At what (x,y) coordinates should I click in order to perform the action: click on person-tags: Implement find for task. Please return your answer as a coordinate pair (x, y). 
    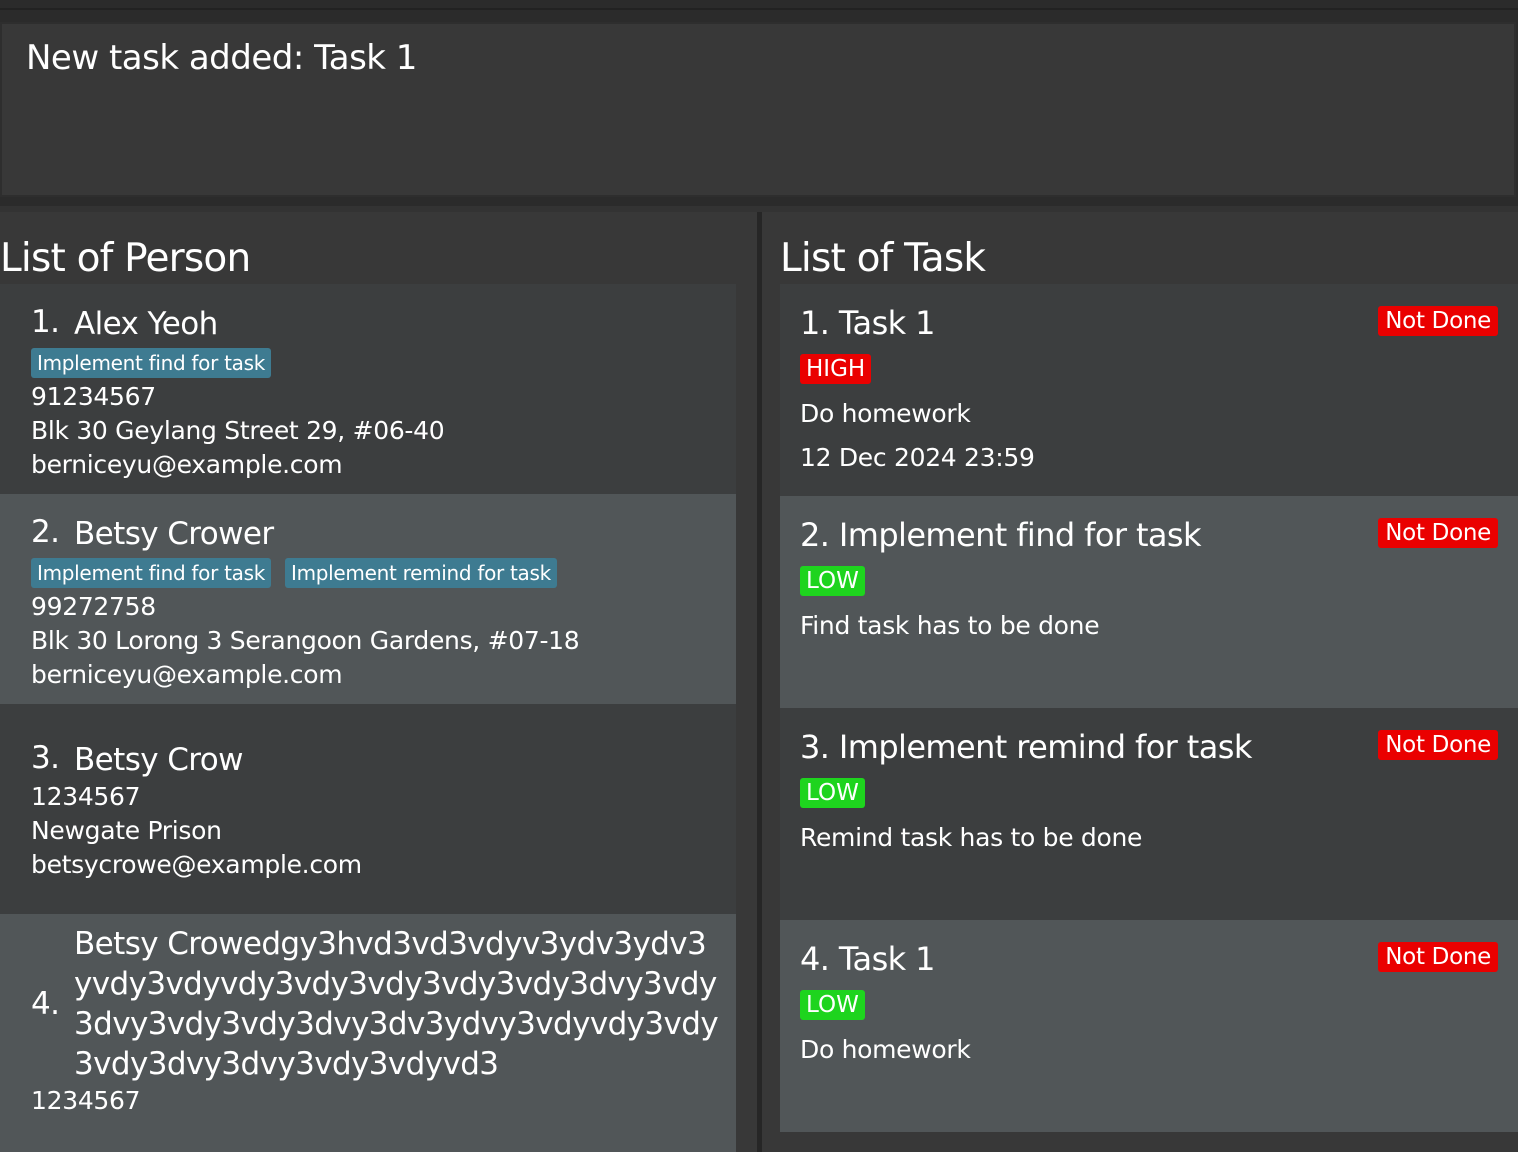
    Looking at the image, I should click on (368, 363).